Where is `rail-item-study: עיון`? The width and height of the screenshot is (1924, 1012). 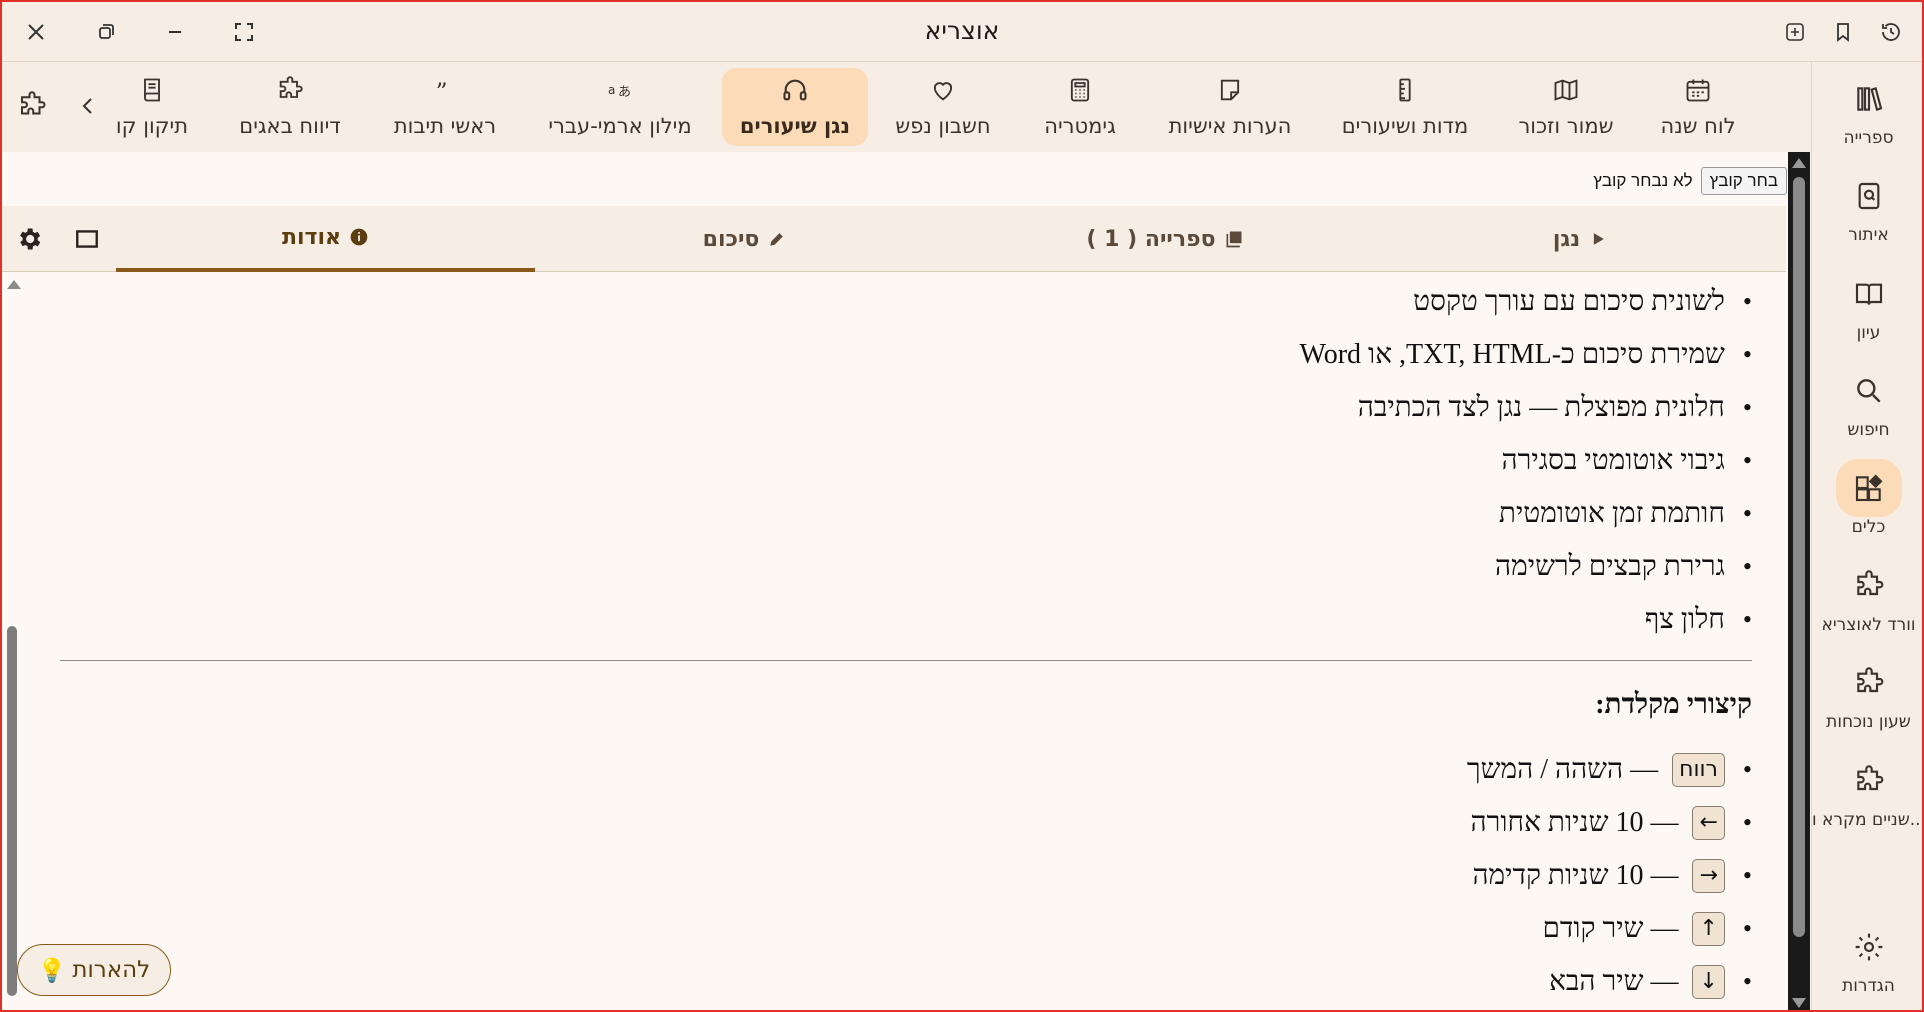 rail-item-study: עיון is located at coordinates (1868, 310).